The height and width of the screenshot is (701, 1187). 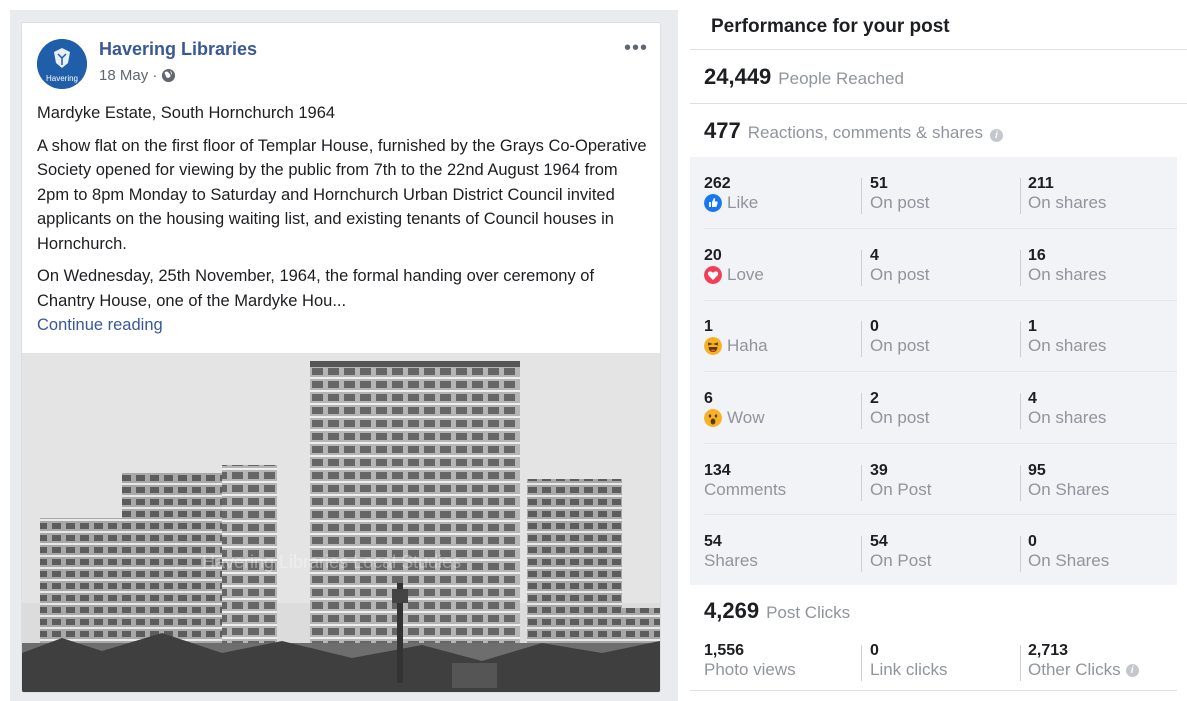 I want to click on like-icon, so click(x=713, y=203).